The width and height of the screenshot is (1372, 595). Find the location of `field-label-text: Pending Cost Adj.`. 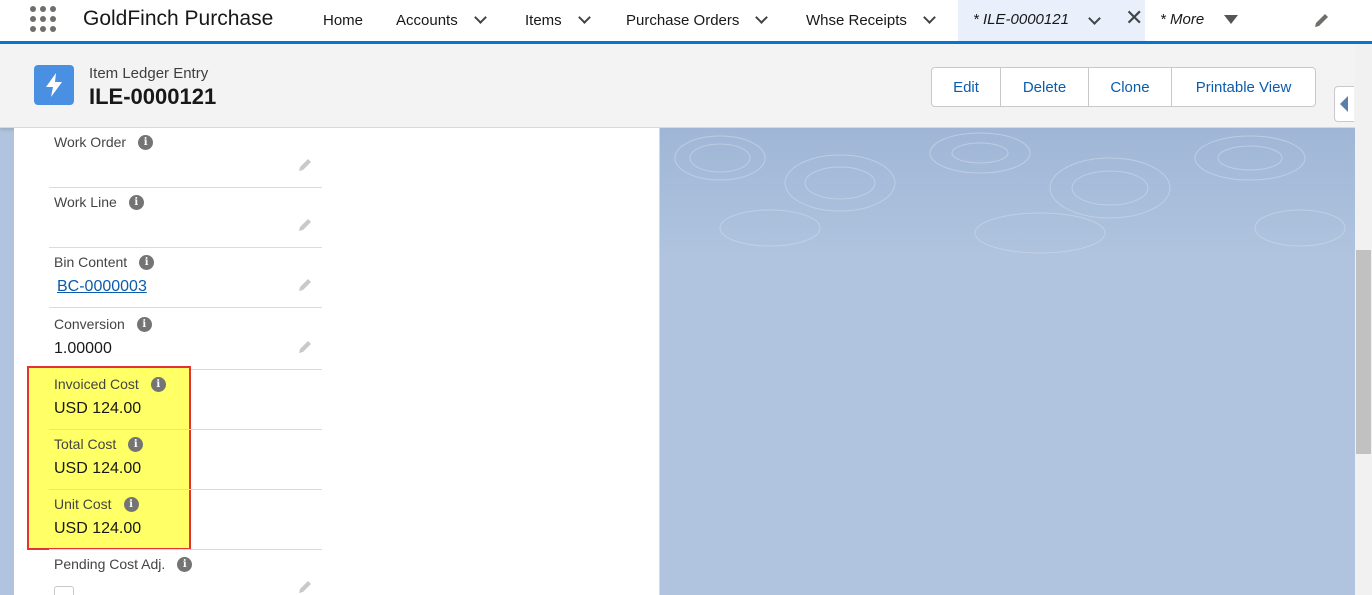

field-label-text: Pending Cost Adj. is located at coordinates (110, 564).